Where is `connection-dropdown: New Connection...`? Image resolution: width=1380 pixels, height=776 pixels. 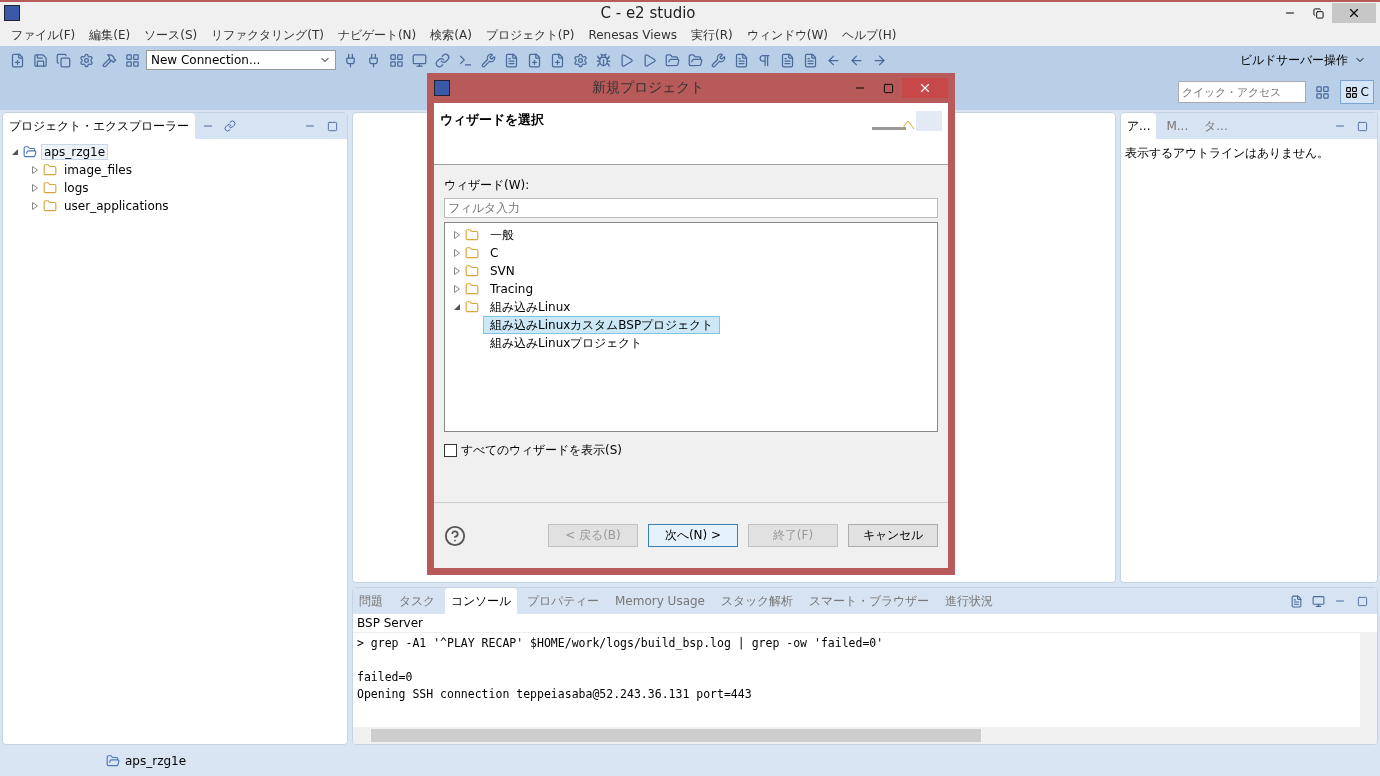 connection-dropdown: New Connection... is located at coordinates (241, 60).